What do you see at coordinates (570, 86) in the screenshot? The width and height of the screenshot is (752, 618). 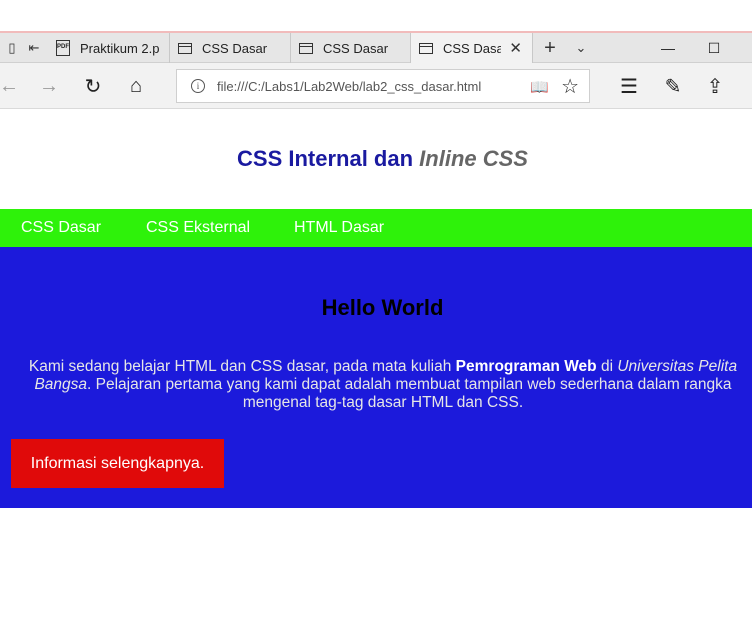 I see `favorite-star-icon: ☆` at bounding box center [570, 86].